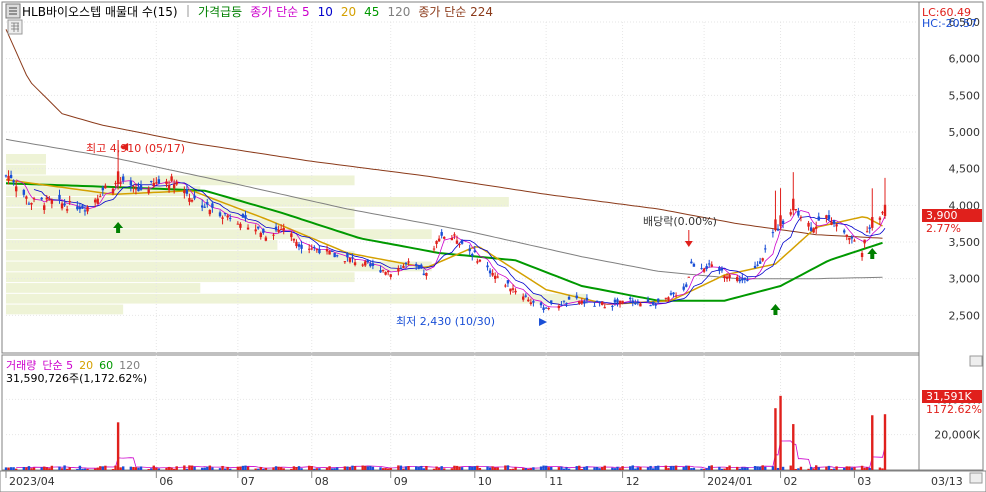  I want to click on volume-legend-item-3: 60, so click(106, 365).